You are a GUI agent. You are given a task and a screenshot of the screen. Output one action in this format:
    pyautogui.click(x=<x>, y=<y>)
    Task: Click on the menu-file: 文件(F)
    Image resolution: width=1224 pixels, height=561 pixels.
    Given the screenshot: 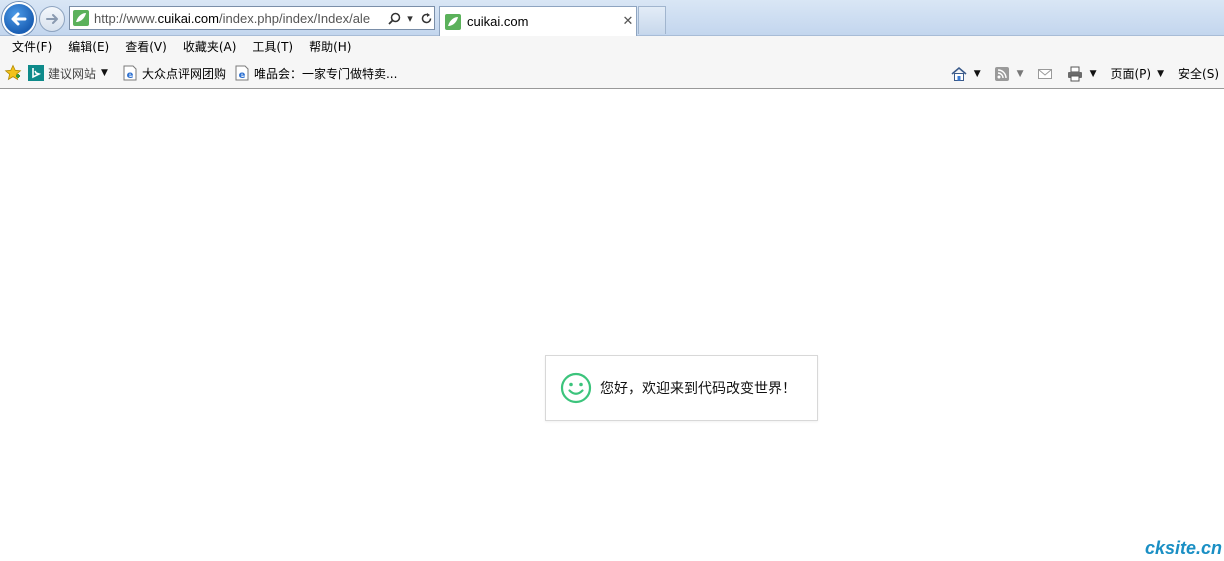 What is the action you would take?
    pyautogui.click(x=32, y=47)
    